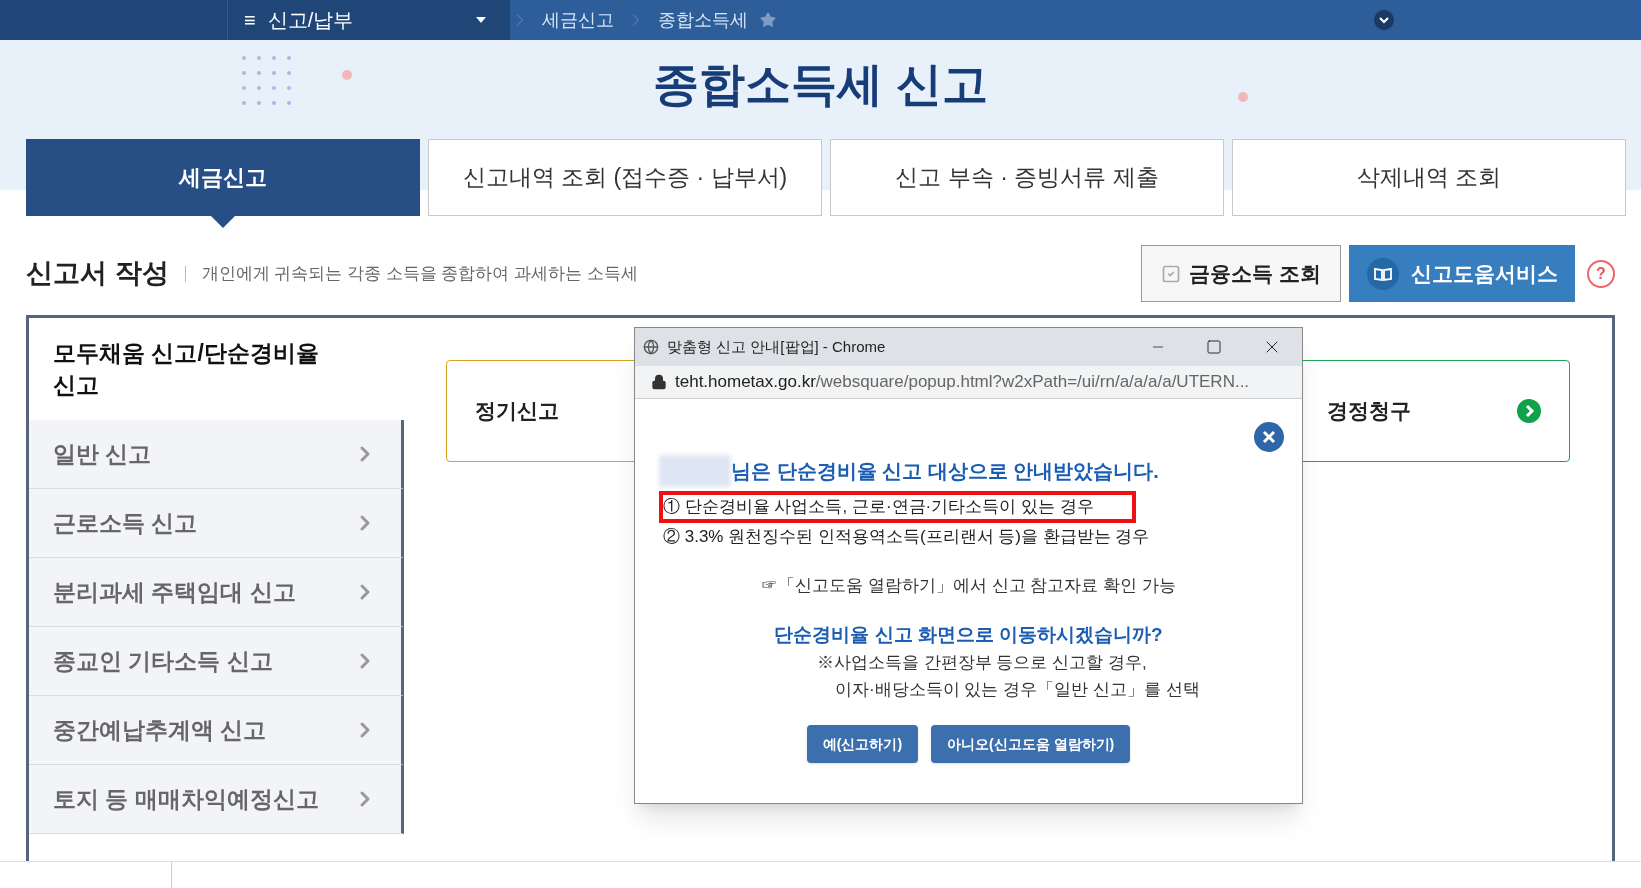 This screenshot has height=888, width=1641. I want to click on note-text: ※사업소득을 간편장부 등으로 신고할 경우,, so click(982, 663).